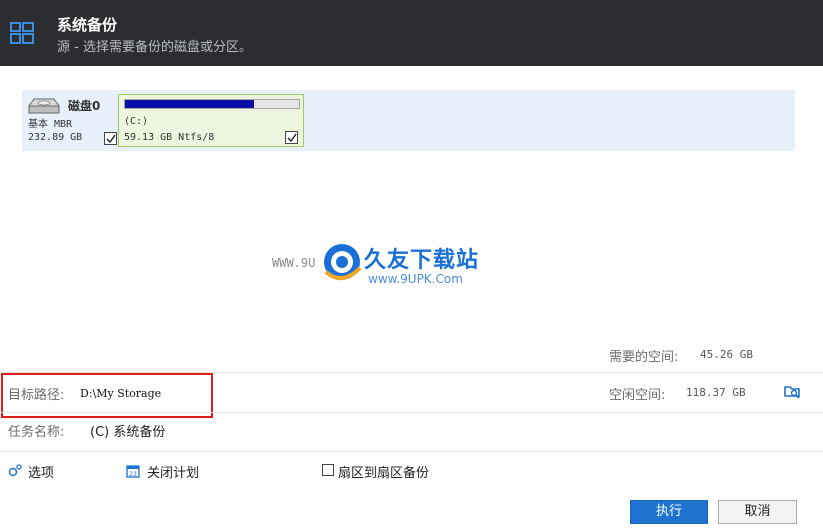 The image size is (823, 530). What do you see at coordinates (84, 106) in the screenshot?
I see `disk-name: 磁盘0` at bounding box center [84, 106].